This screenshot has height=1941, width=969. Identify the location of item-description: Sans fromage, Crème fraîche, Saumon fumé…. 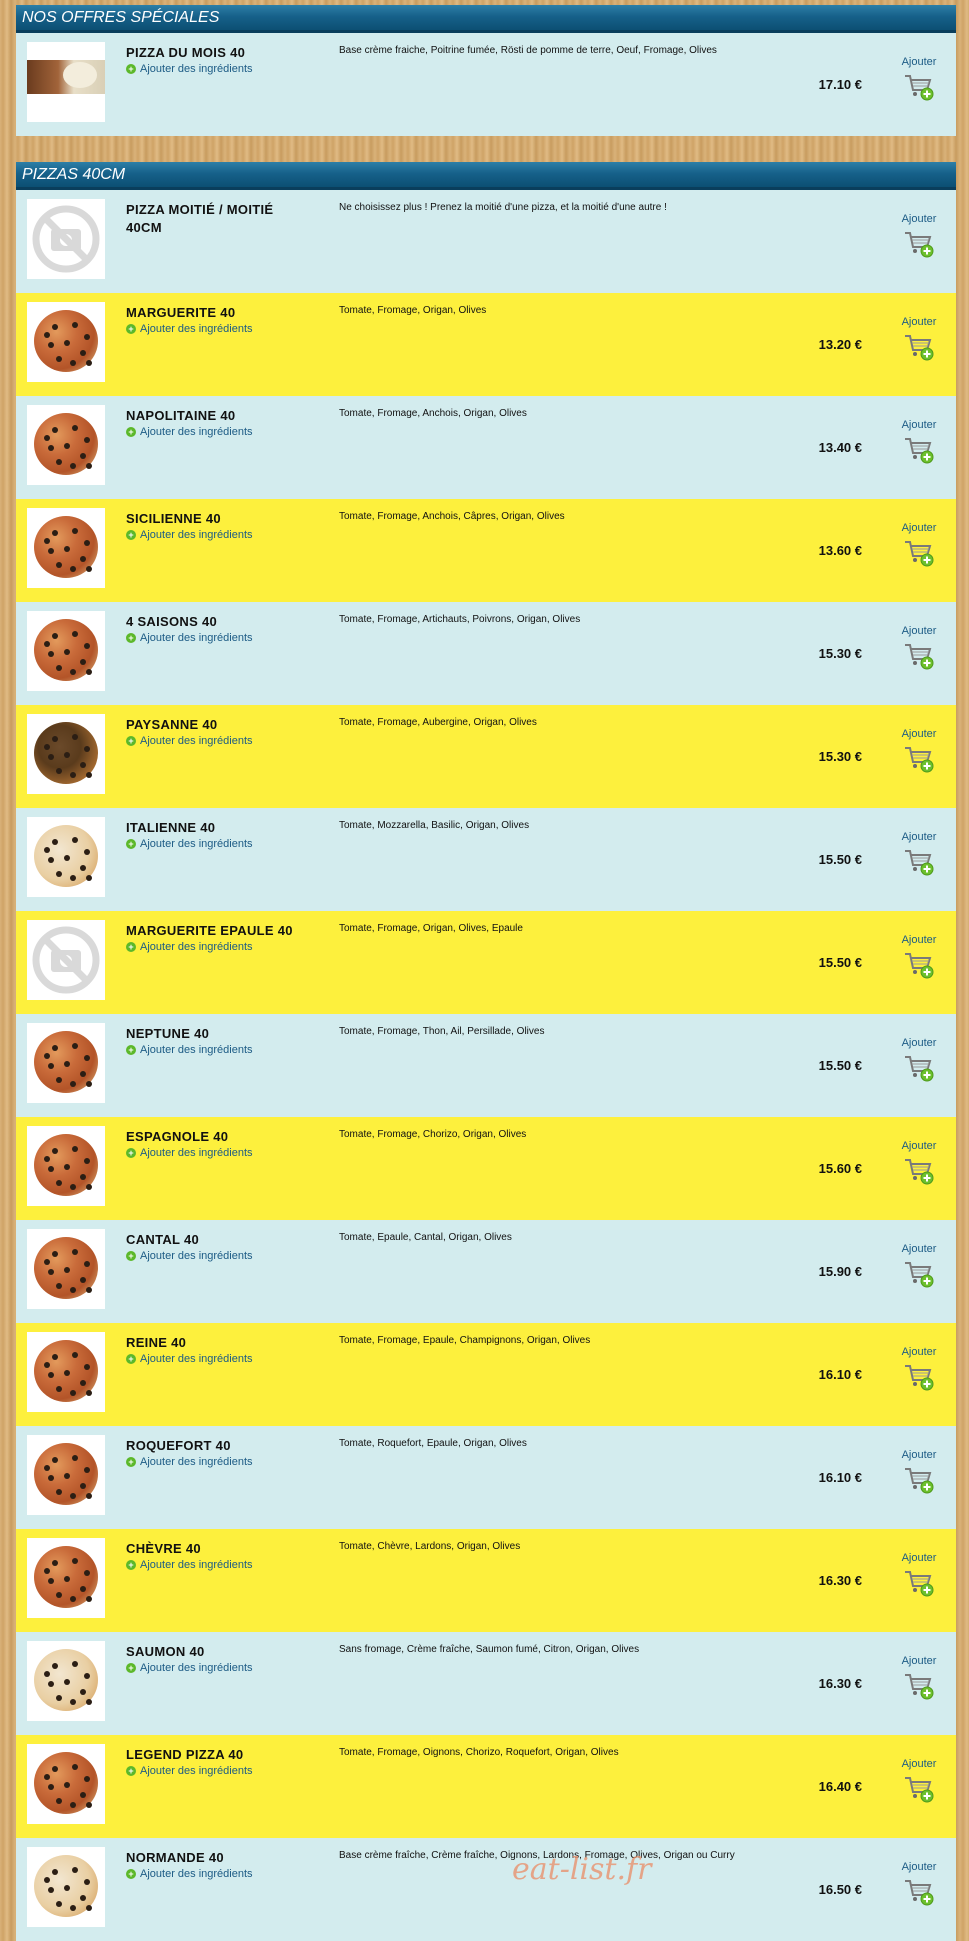
(489, 1649).